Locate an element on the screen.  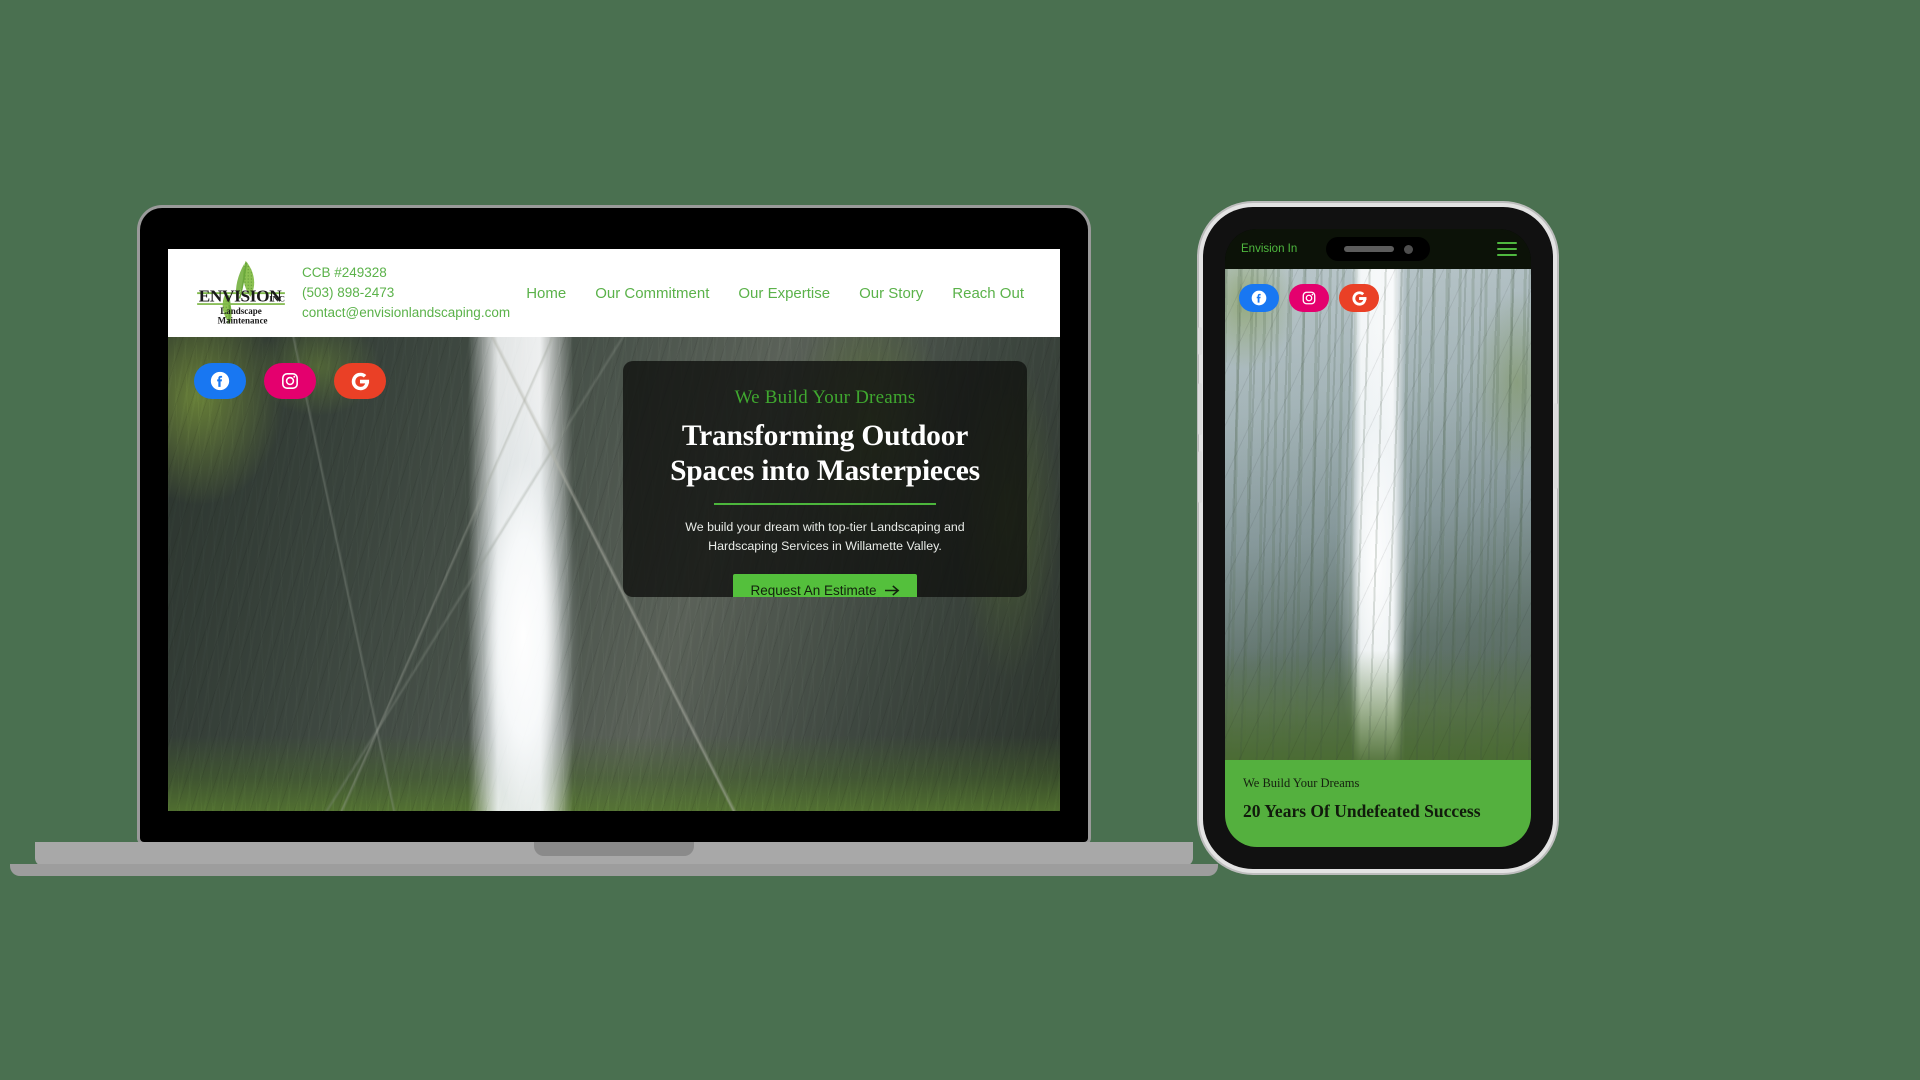
nav-item-reach-out: Reach Out is located at coordinates (988, 293).